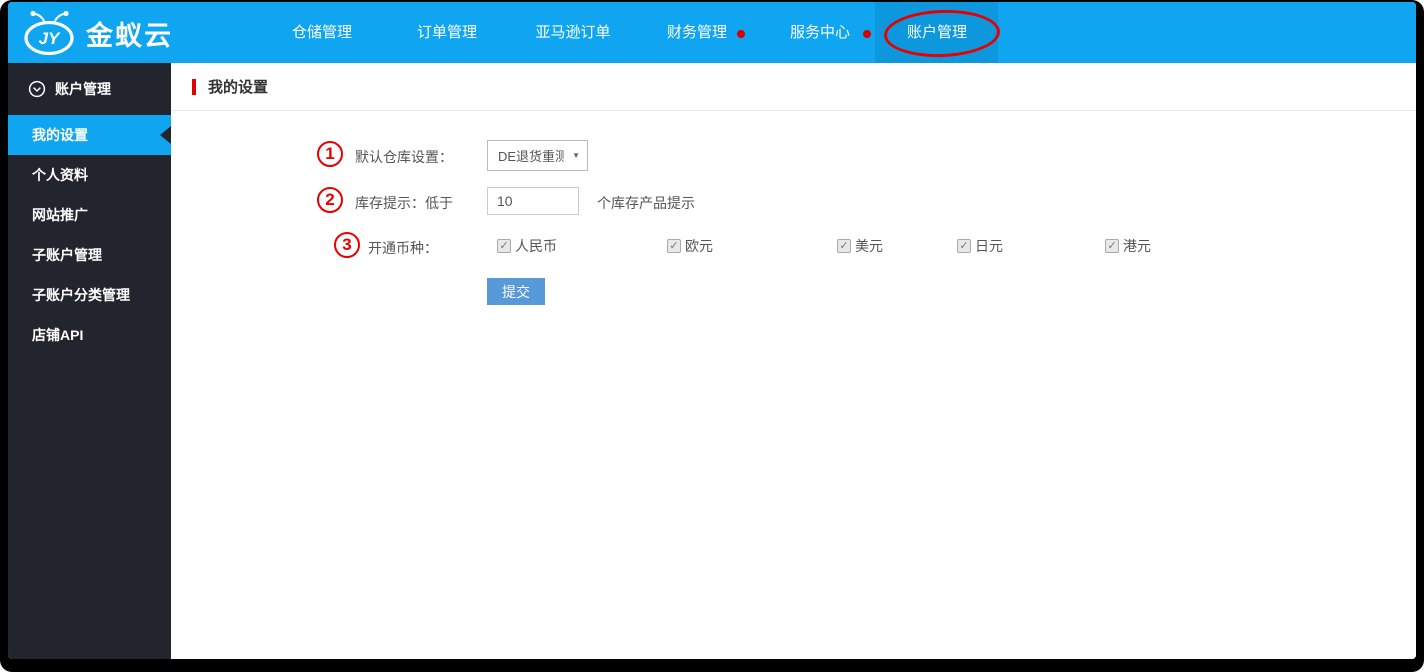 The width and height of the screenshot is (1424, 672). I want to click on sidebar-menu: 我的设置 个人资料 网站推广 子账户管理 子账户分类管理 店铺API, so click(89, 235).